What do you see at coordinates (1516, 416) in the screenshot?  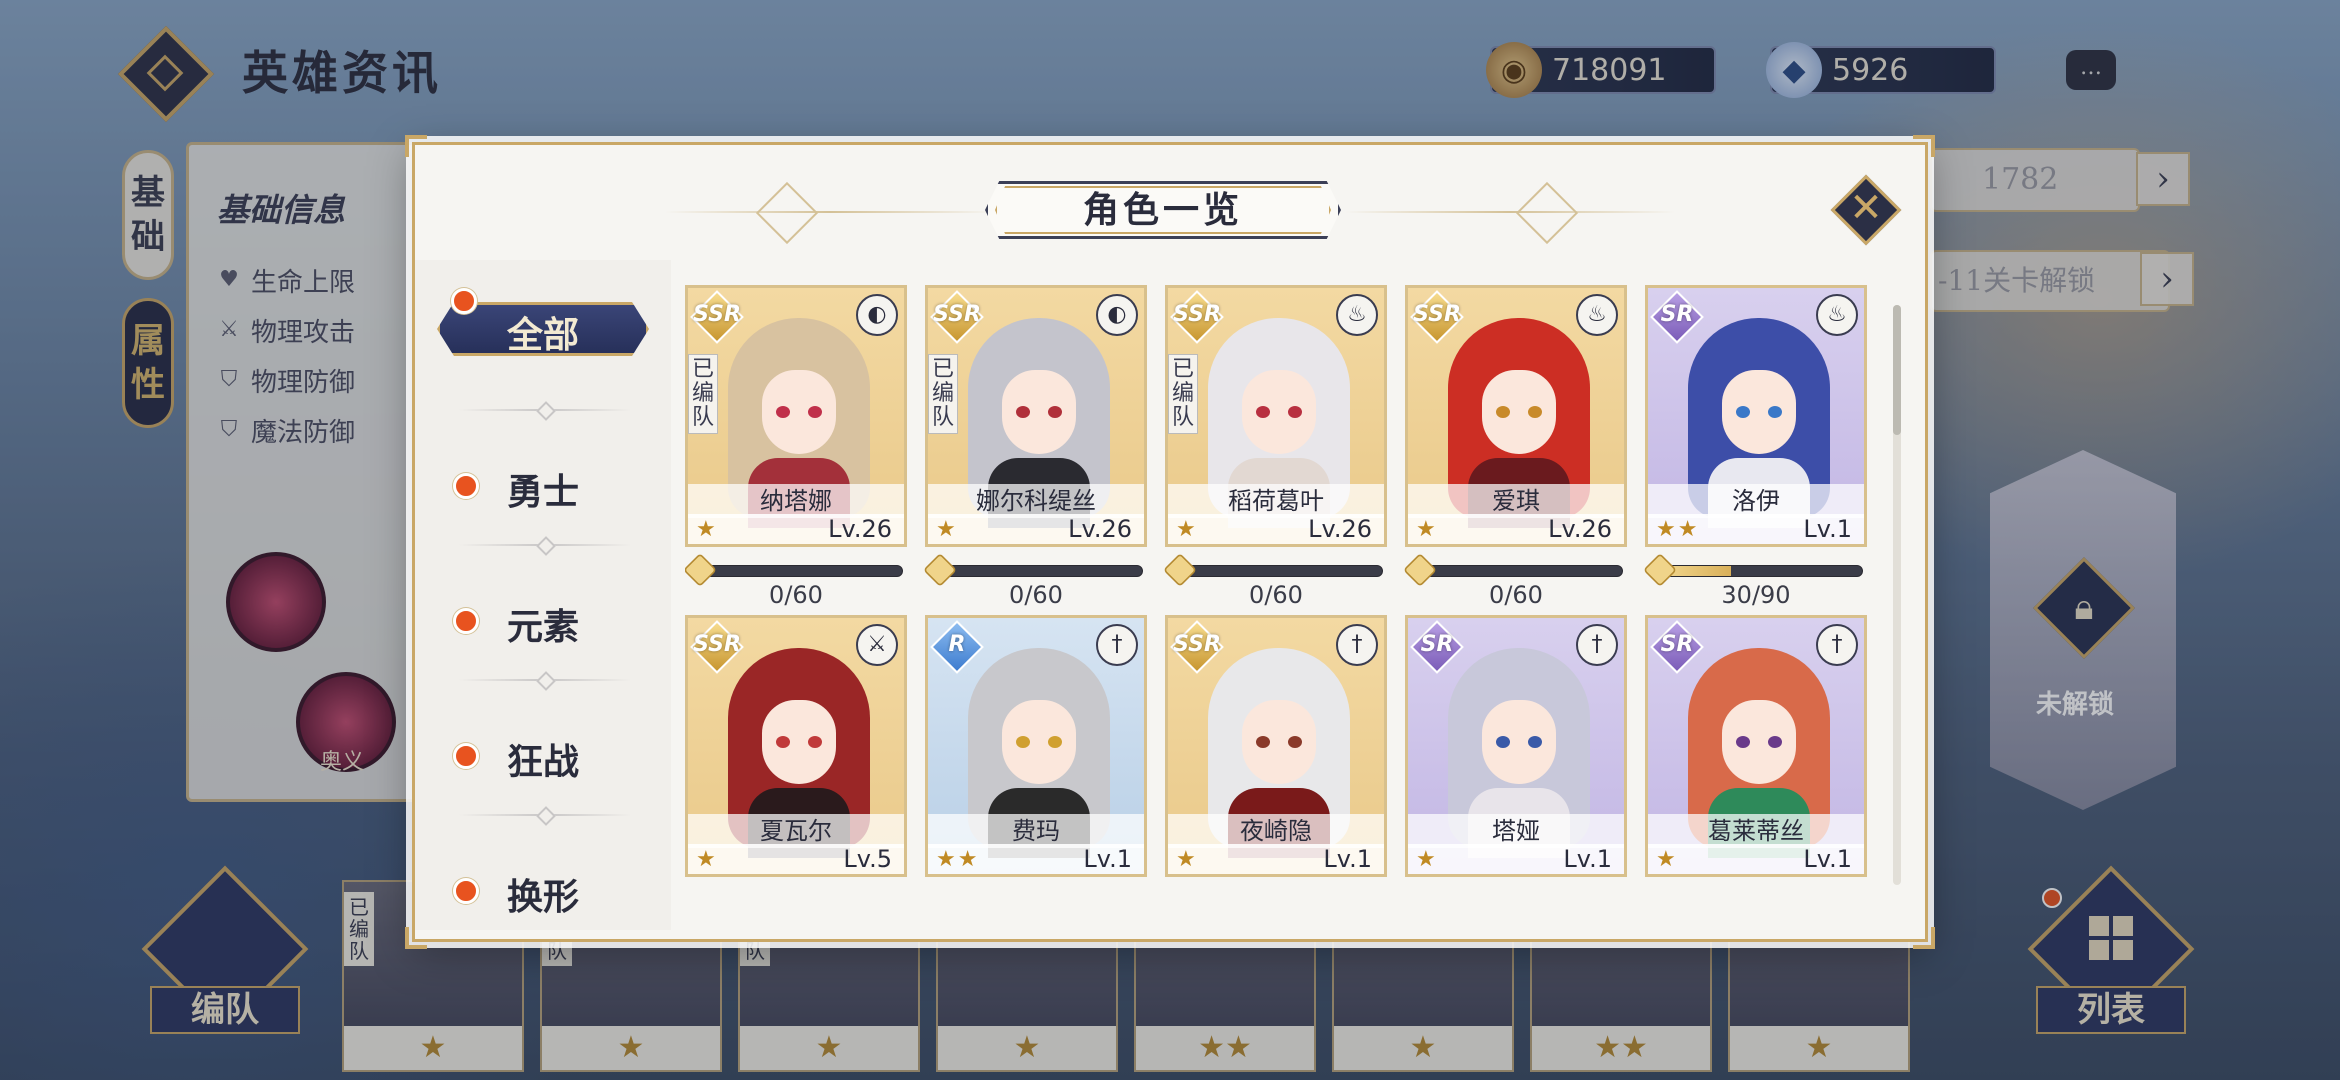 I see `character-card: SSR ♨ 爱琪 ★ Lv.26` at bounding box center [1516, 416].